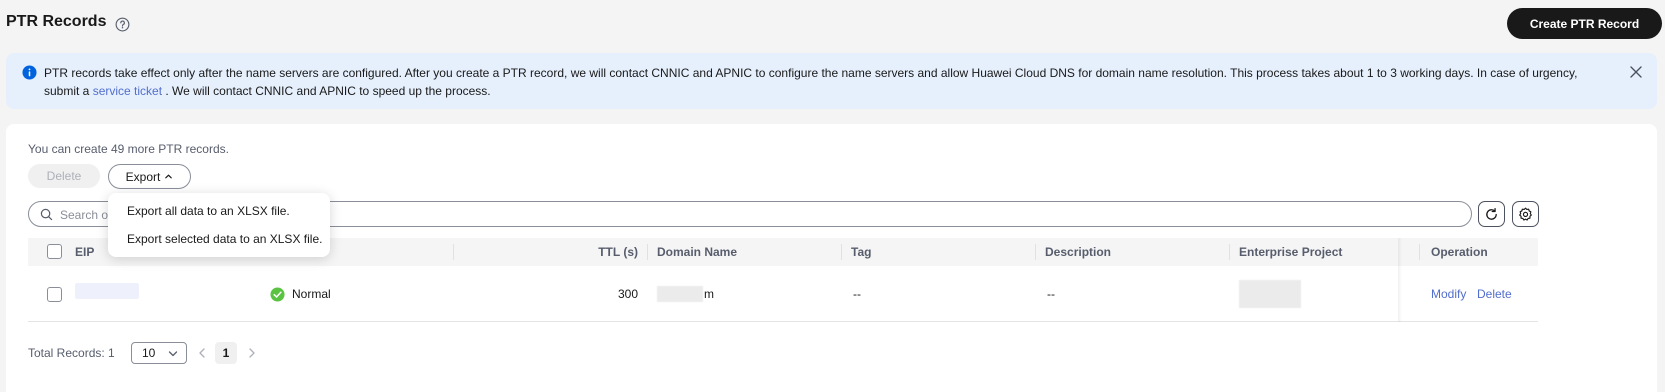 The height and width of the screenshot is (392, 1665). What do you see at coordinates (56, 21) in the screenshot?
I see `page-title: PTR Records` at bounding box center [56, 21].